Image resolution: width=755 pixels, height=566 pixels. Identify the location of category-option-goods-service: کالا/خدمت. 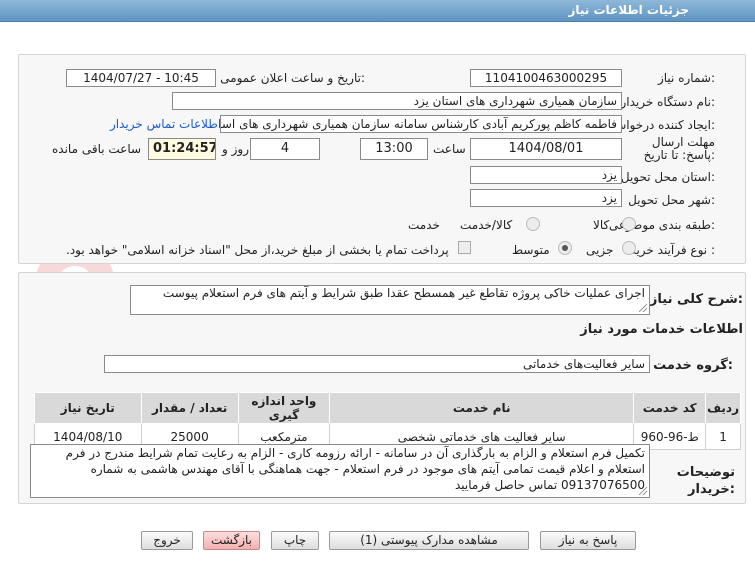
(486, 225).